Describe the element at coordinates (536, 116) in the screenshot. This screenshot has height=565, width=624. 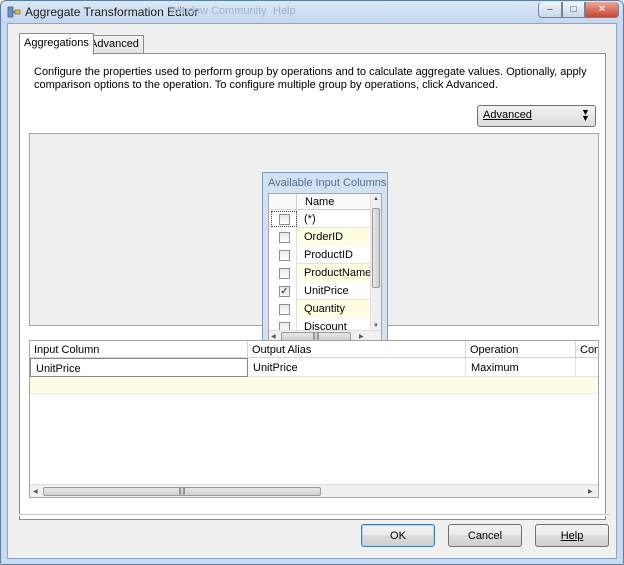
I see `mode-dropdown: Advanced ▼ ▼` at that location.